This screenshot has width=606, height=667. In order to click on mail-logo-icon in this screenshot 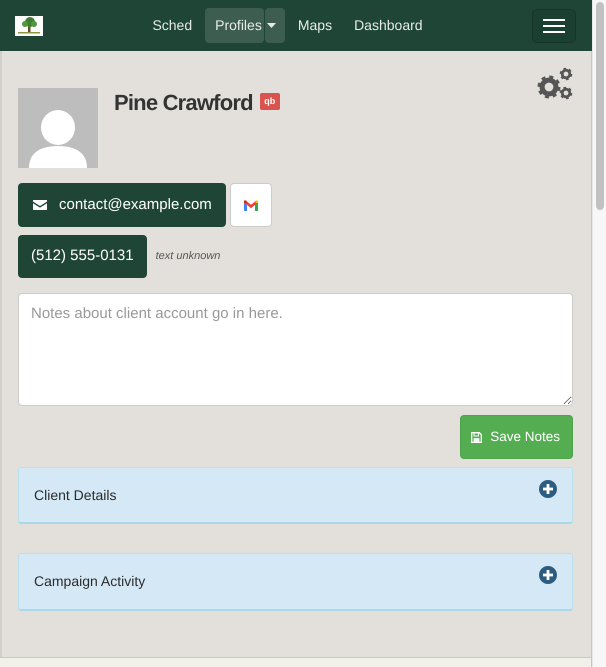, I will do `click(251, 205)`.